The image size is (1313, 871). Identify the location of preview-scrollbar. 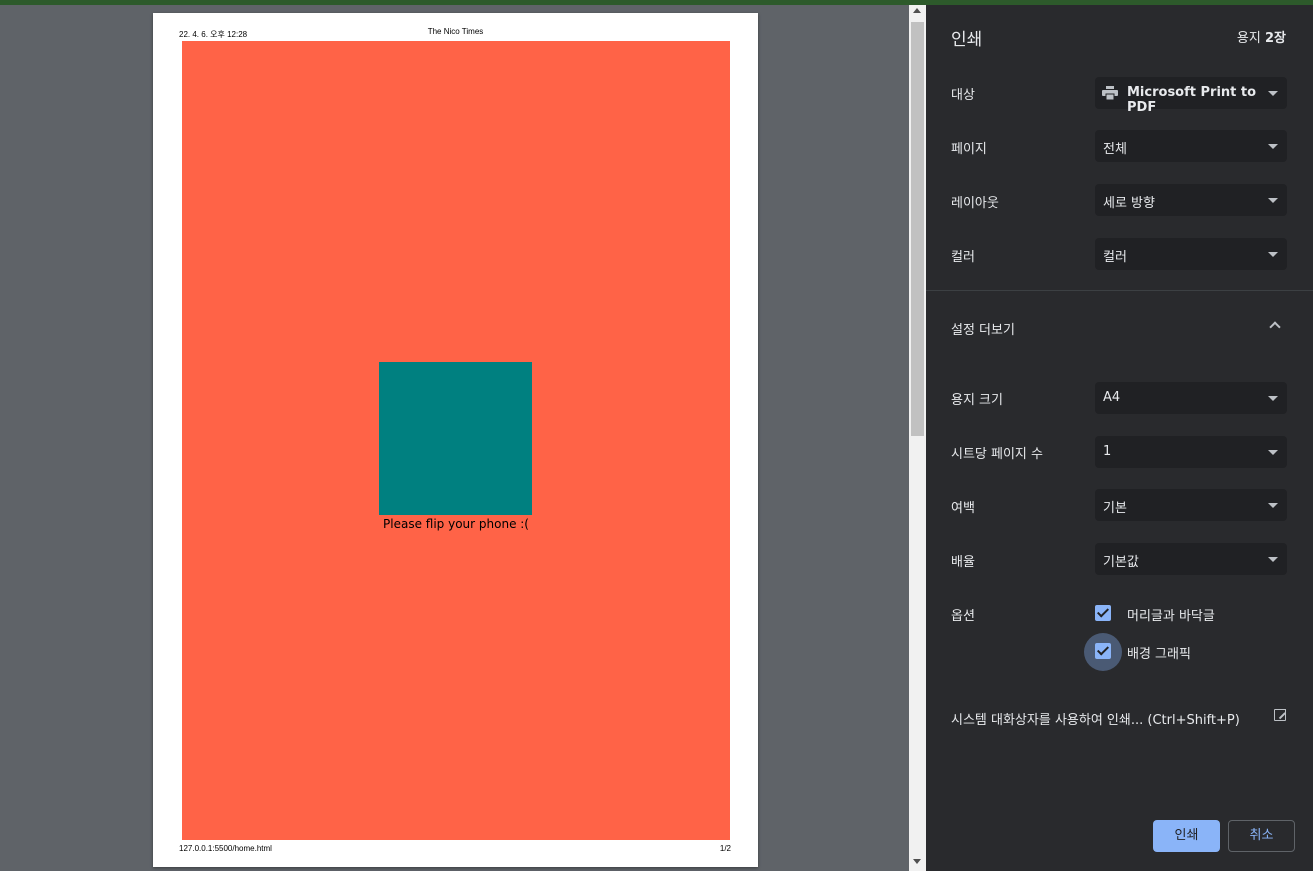
(917, 438).